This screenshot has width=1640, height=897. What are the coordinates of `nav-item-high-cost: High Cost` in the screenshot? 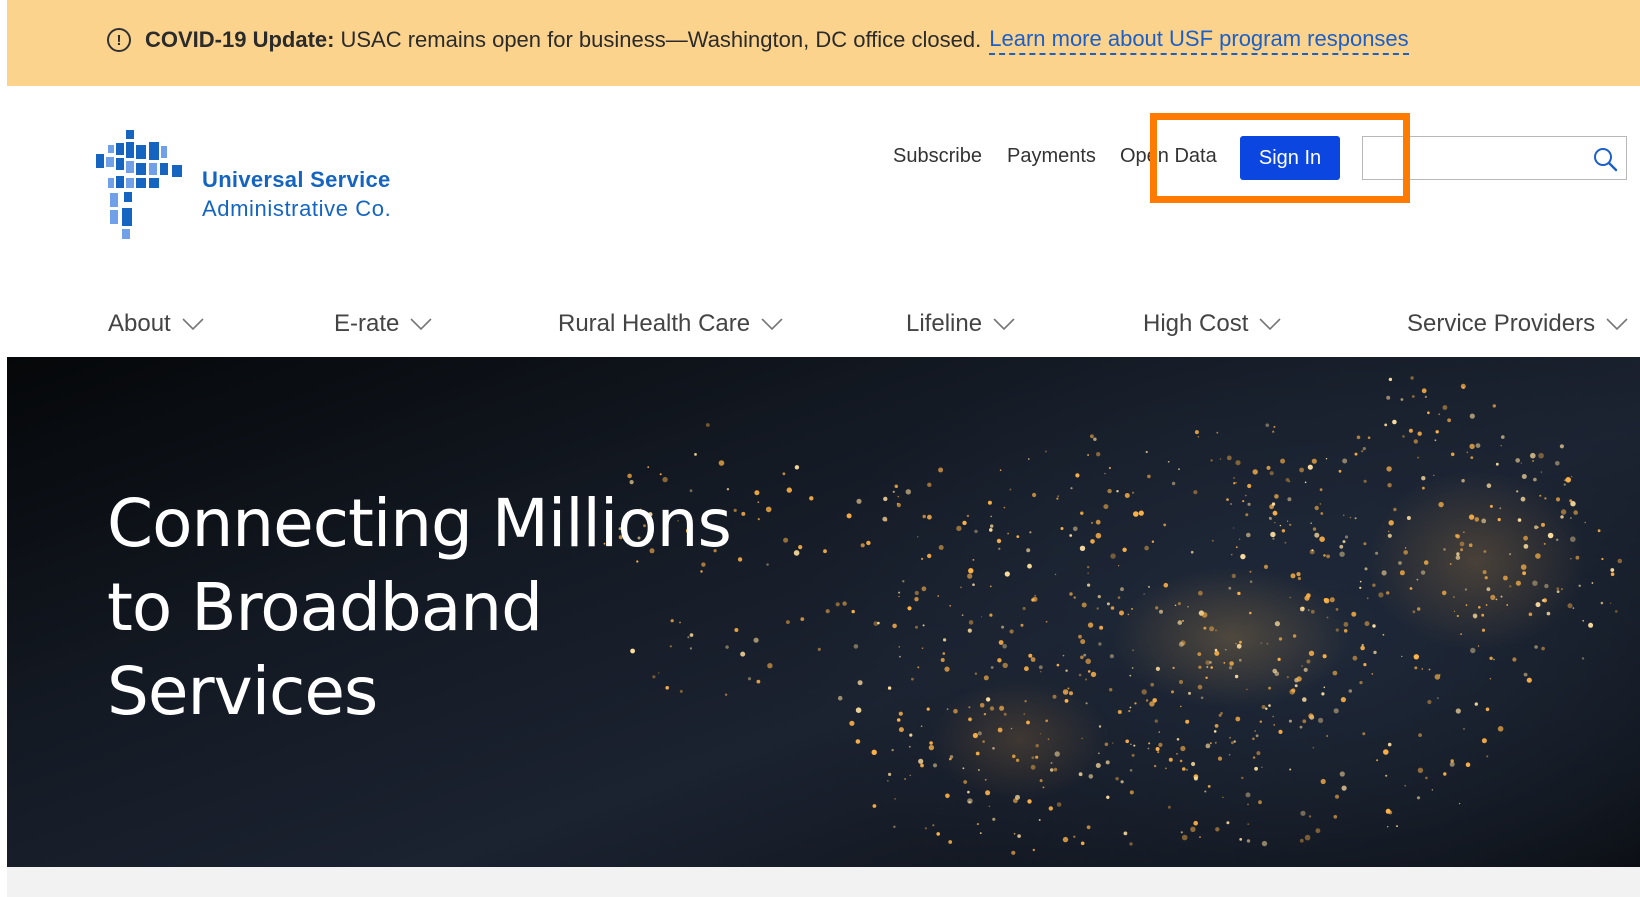 It's located at (1212, 324).